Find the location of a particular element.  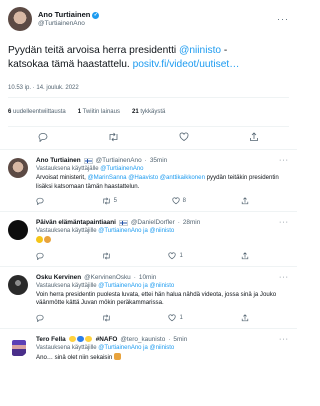

reply-author-handle: @DanielDorfler is located at coordinates (153, 222).